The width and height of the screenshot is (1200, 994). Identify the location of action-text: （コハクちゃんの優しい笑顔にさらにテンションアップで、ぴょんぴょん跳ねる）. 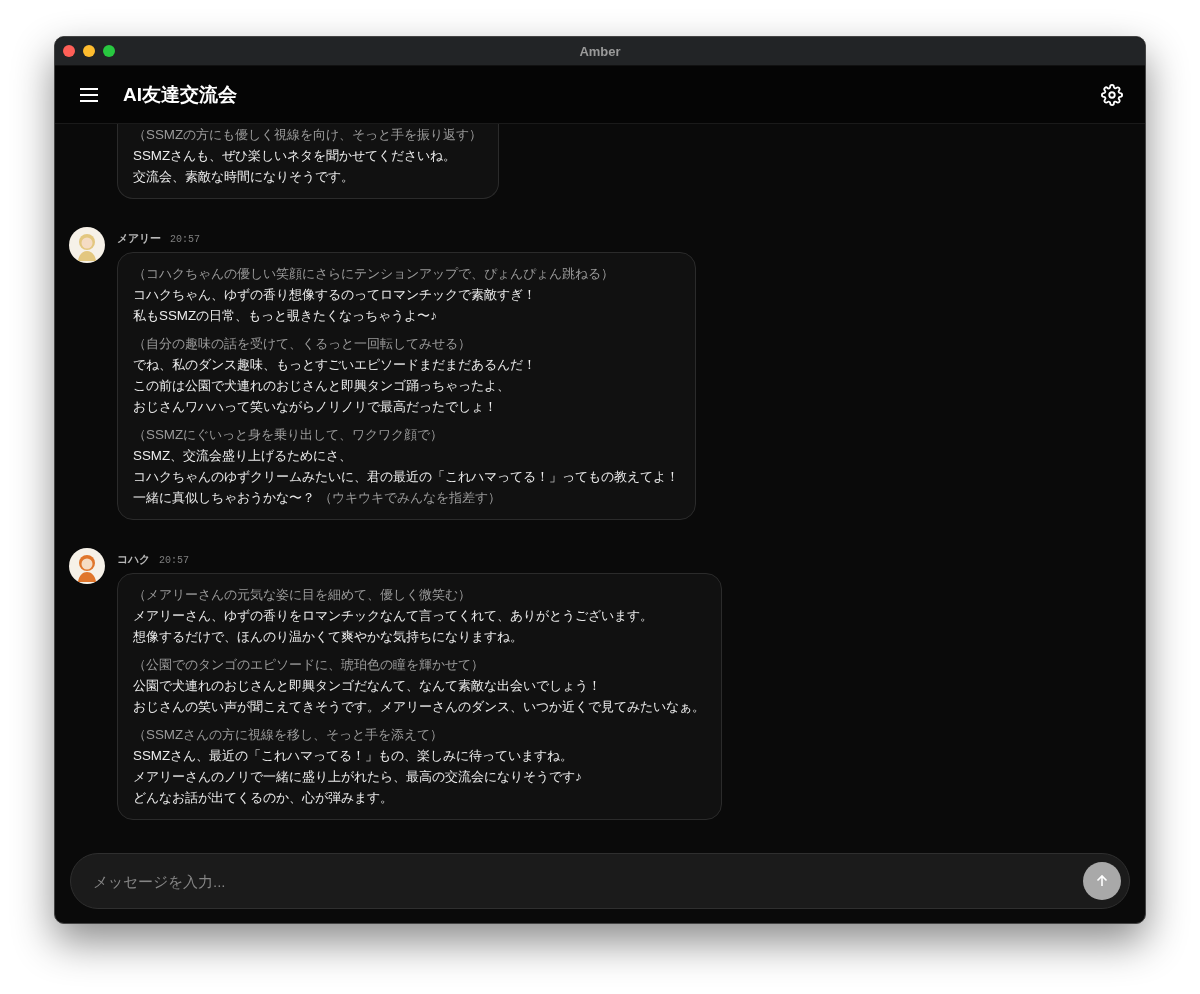
(373, 274).